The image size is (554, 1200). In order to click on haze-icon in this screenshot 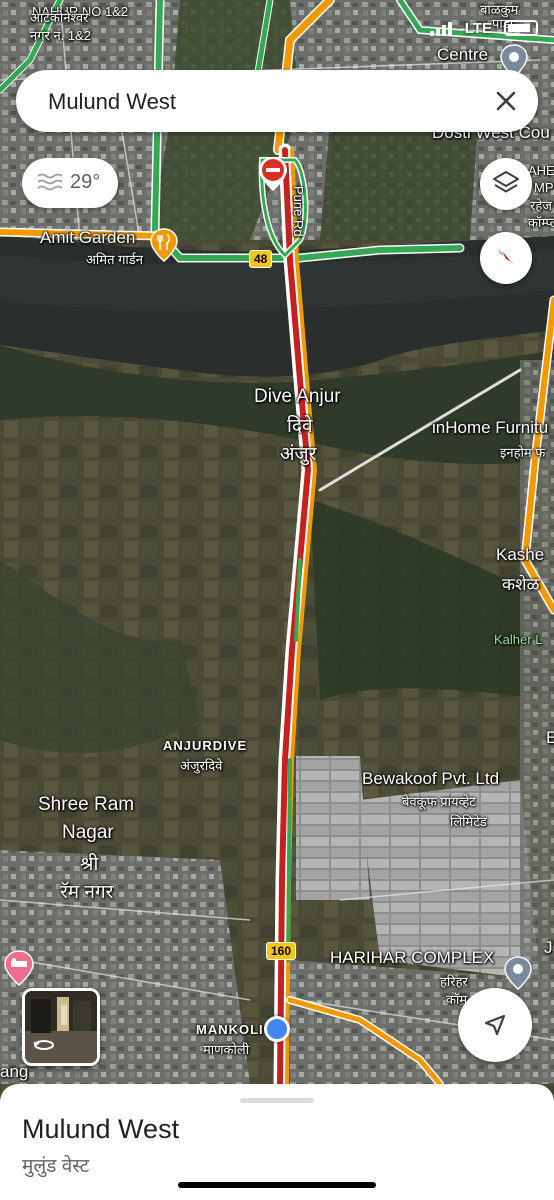, I will do `click(49, 182)`.